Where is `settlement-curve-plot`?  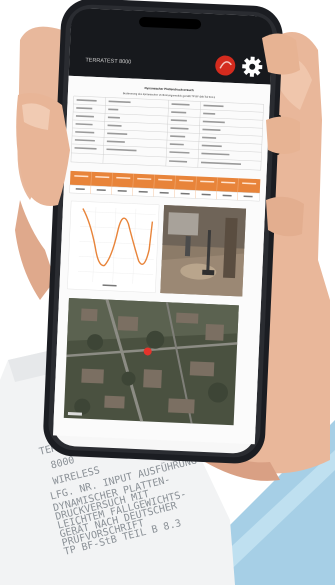
settlement-curve-plot is located at coordinates (113, 246).